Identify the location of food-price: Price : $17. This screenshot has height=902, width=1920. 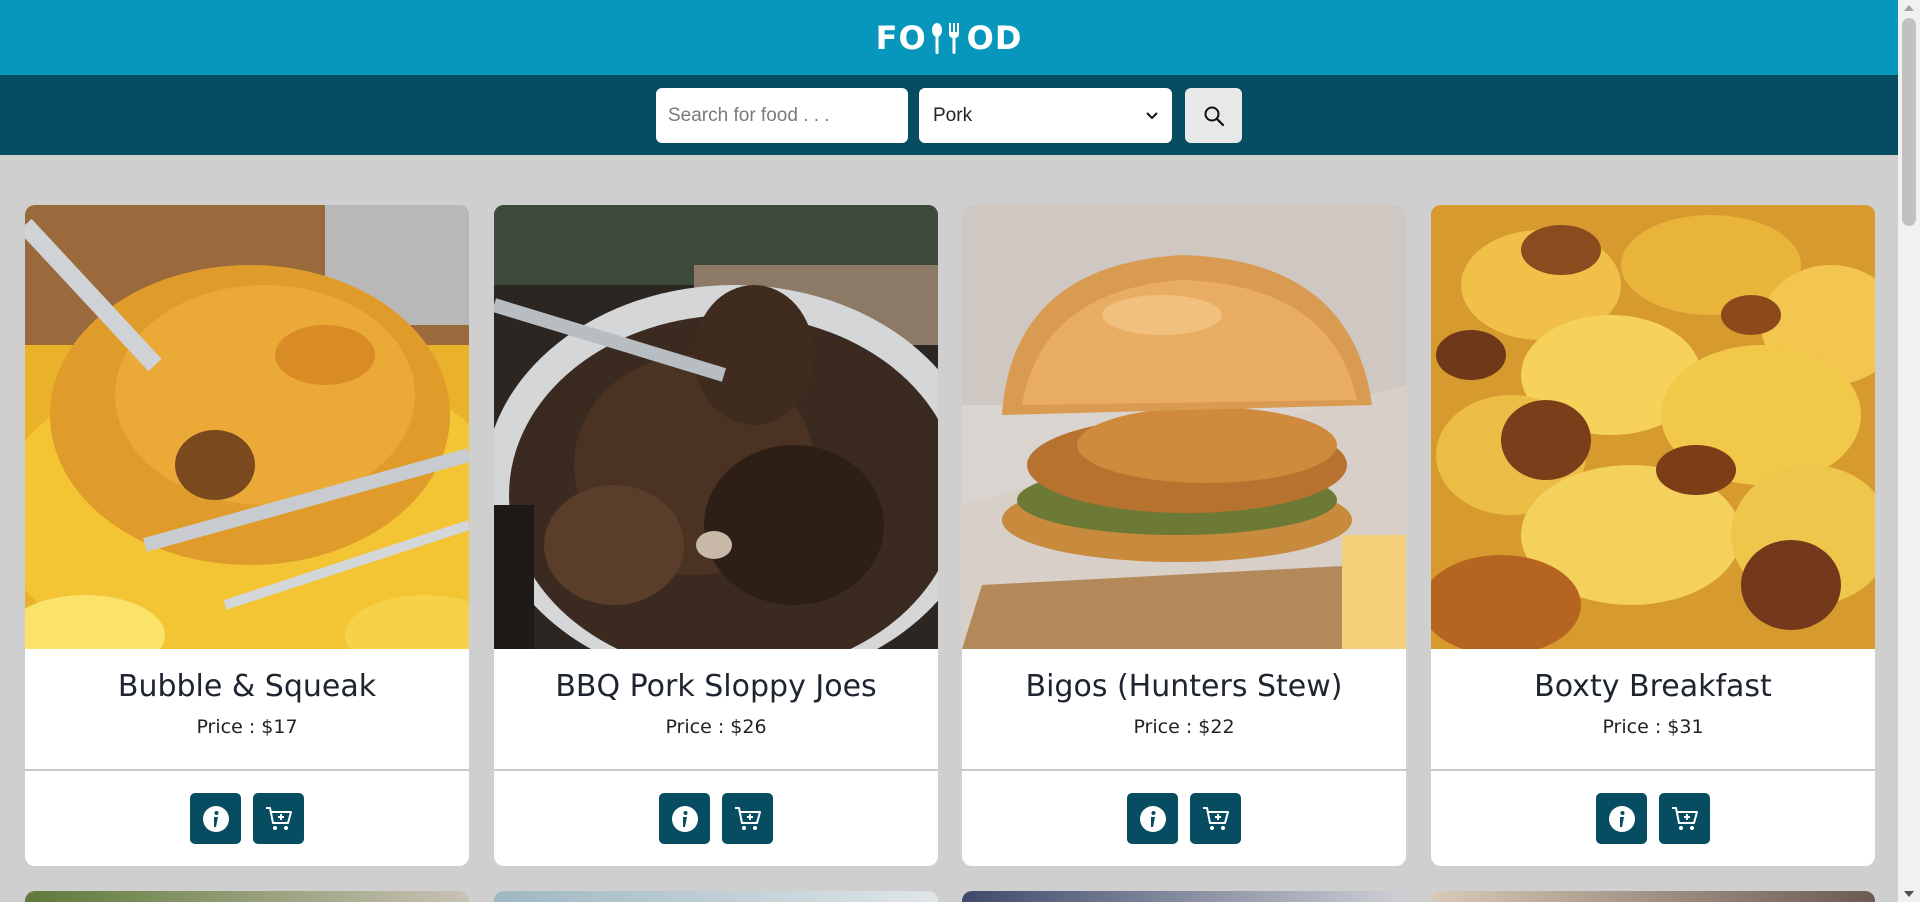
(247, 727).